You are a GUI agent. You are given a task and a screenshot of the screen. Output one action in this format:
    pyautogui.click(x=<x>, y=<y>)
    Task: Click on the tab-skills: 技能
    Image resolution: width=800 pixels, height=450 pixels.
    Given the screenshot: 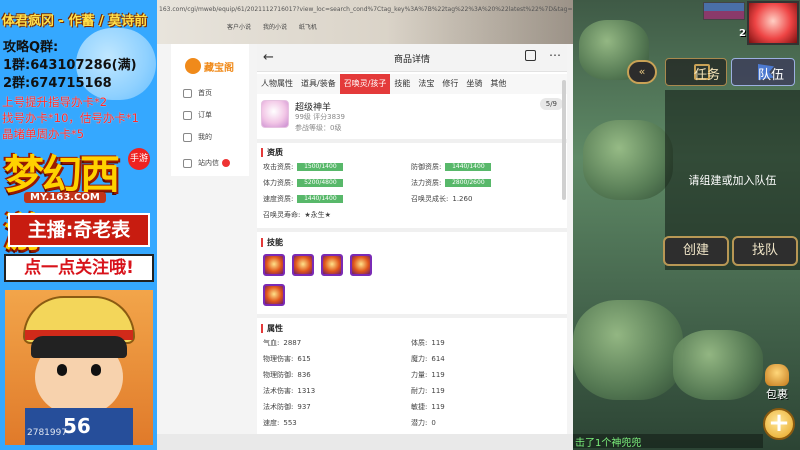 What is the action you would take?
    pyautogui.click(x=402, y=84)
    